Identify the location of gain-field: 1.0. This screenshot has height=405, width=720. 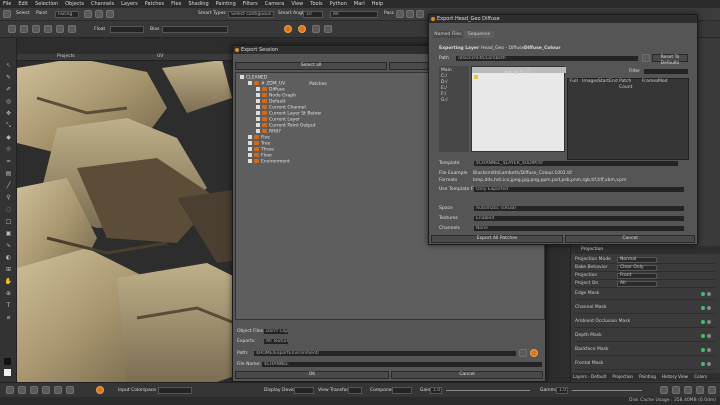
(436, 390).